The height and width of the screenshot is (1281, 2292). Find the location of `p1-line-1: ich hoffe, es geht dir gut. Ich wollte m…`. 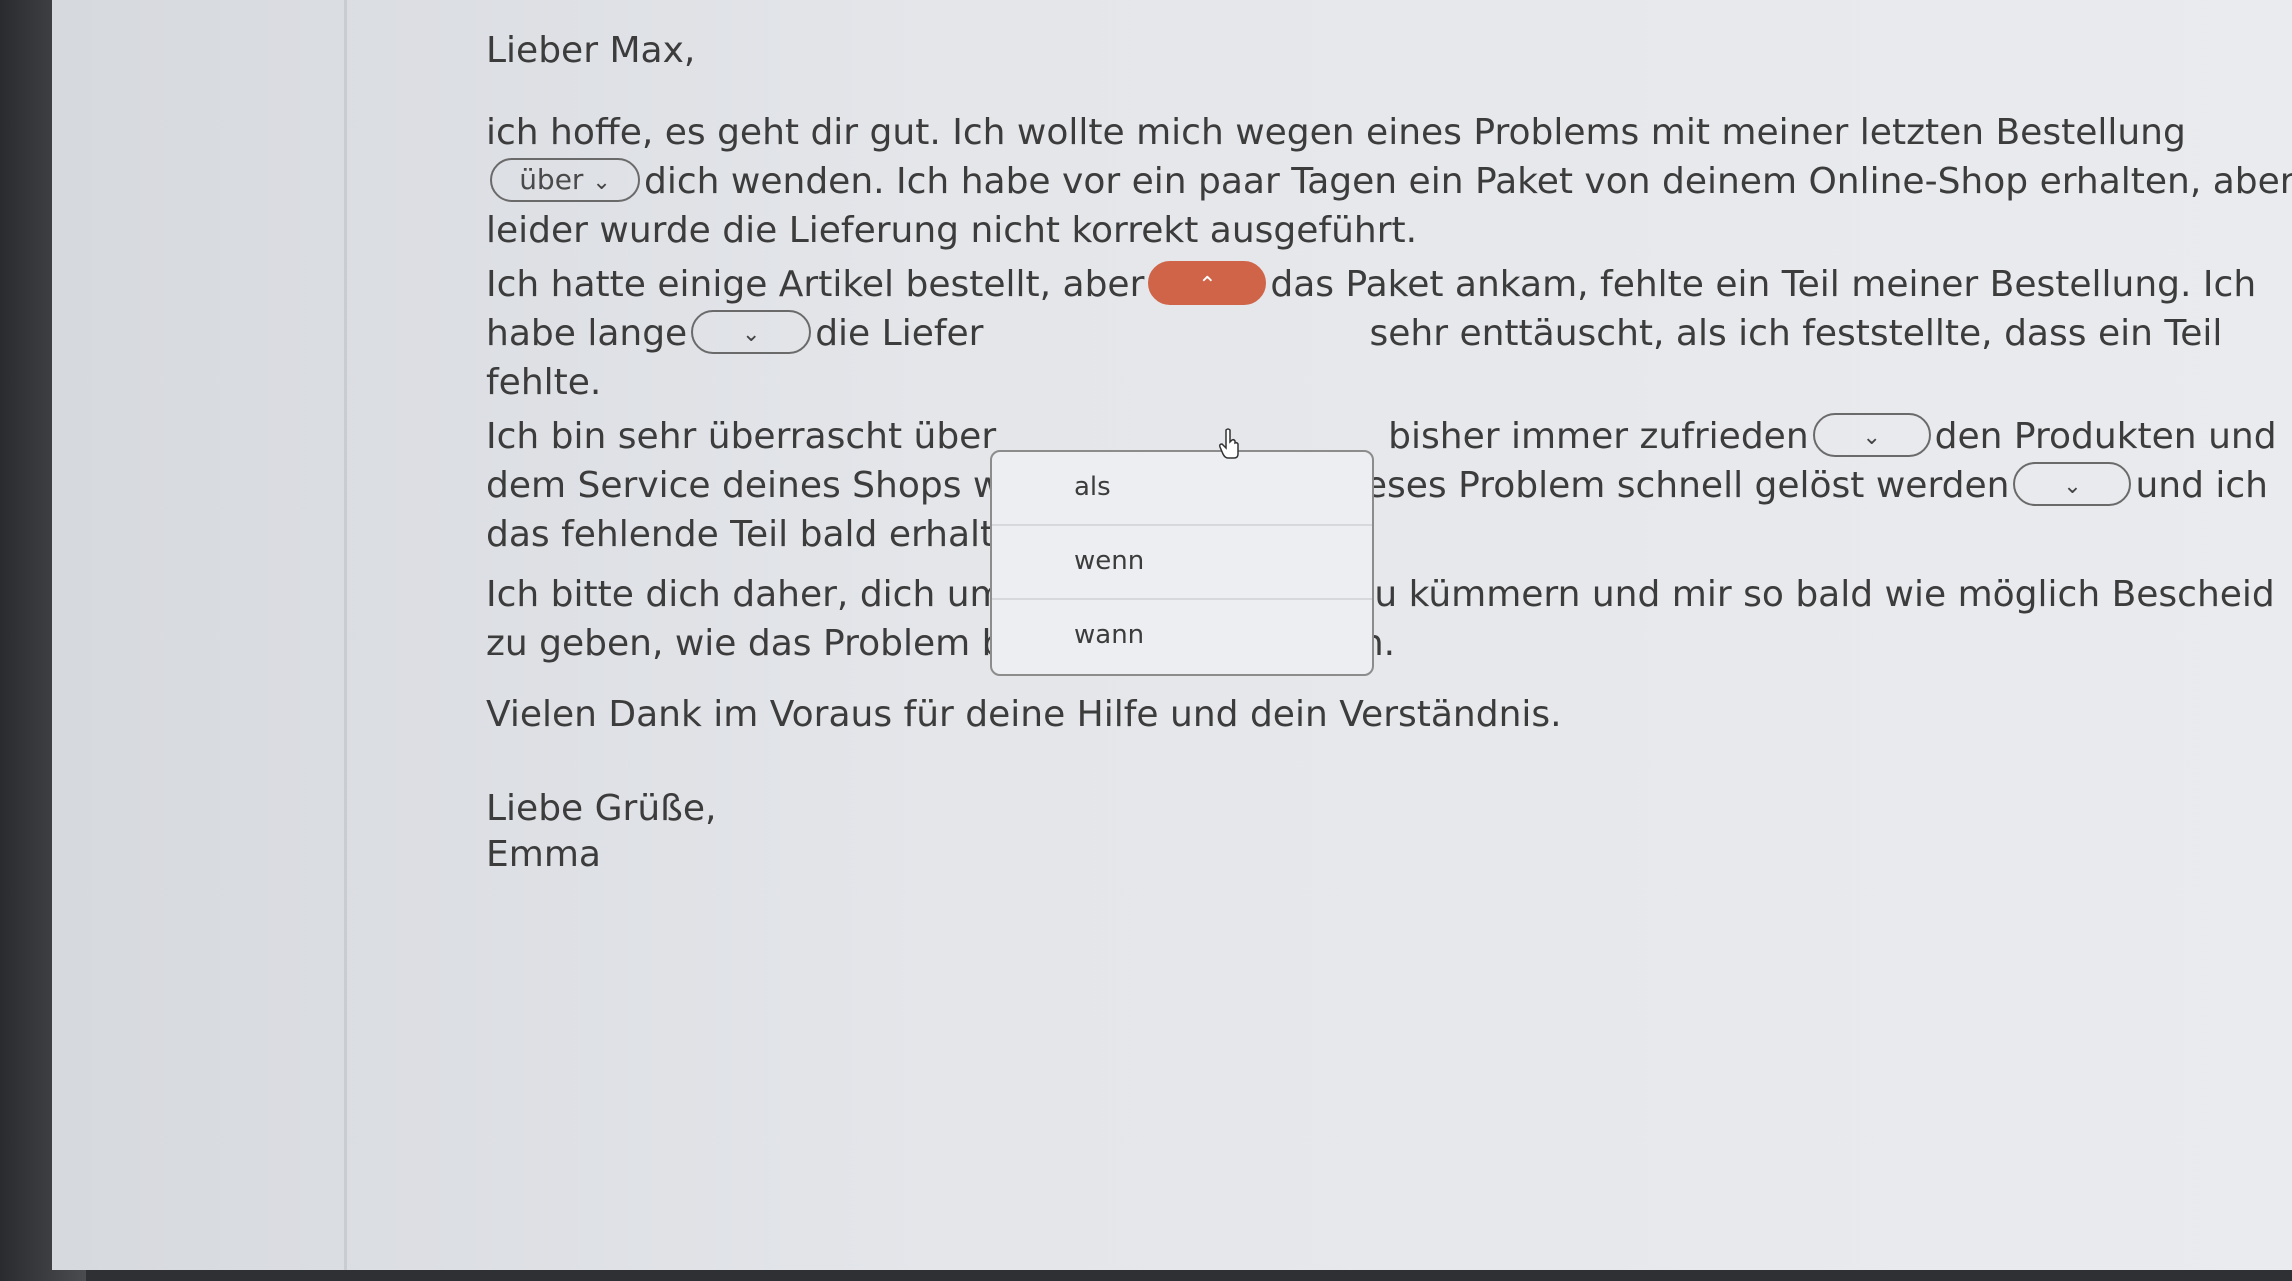

p1-line-1: ich hoffe, es geht dir gut. Ich wollte m… is located at coordinates (1336, 132).